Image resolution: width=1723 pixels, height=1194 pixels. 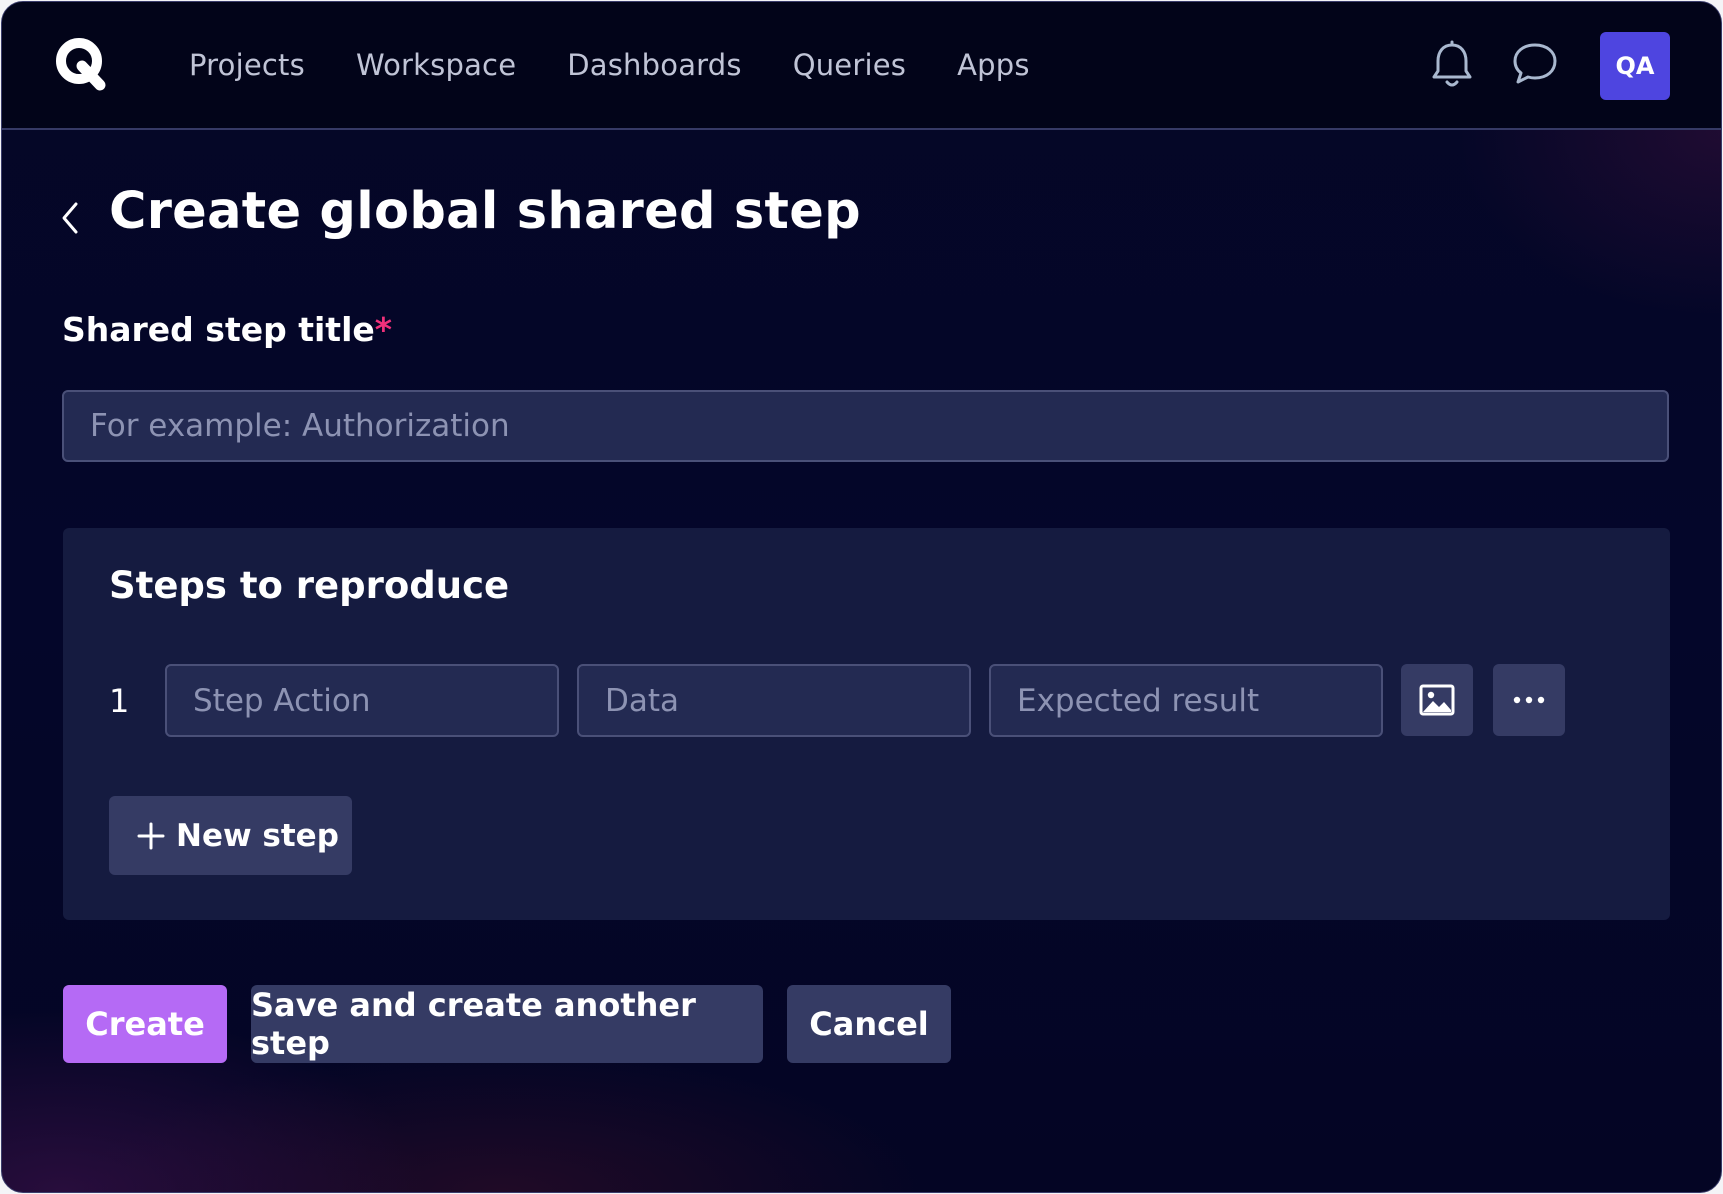 I want to click on steps-heading: Steps to reproduce, so click(x=309, y=585).